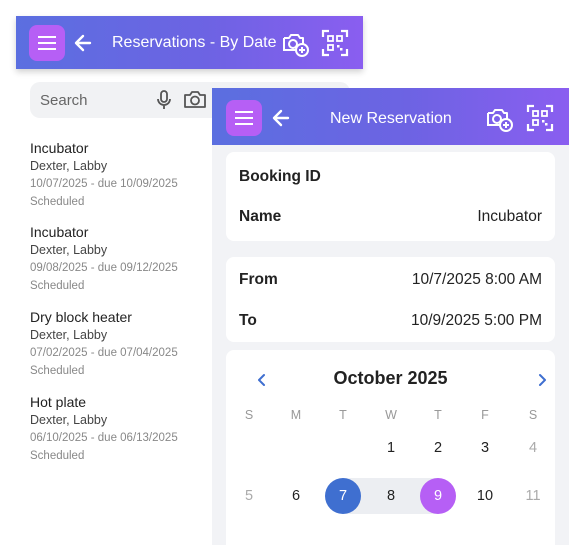 The height and width of the screenshot is (545, 585). I want to click on calendar-day: 10, so click(485, 496).